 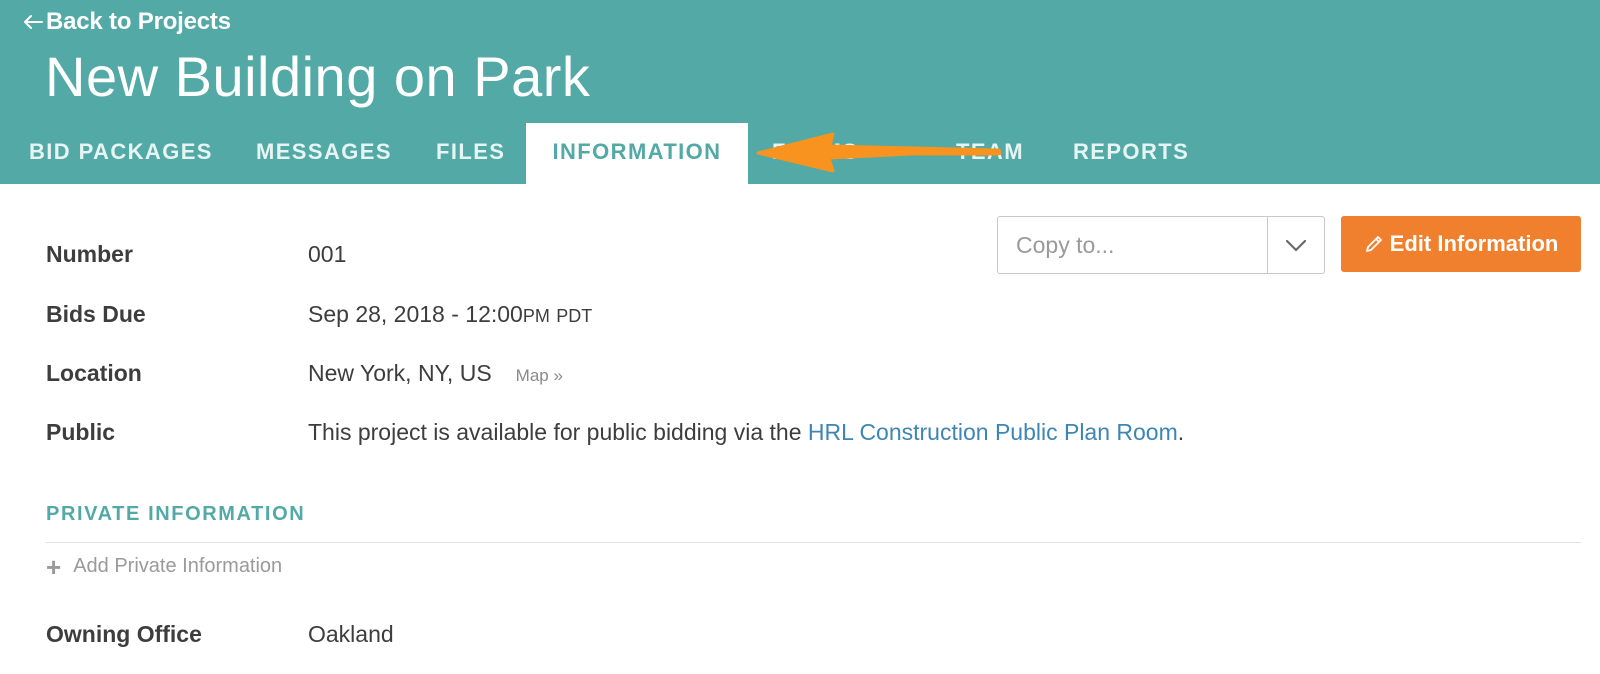 What do you see at coordinates (124, 634) in the screenshot?
I see `owning-office-label: Owning Office` at bounding box center [124, 634].